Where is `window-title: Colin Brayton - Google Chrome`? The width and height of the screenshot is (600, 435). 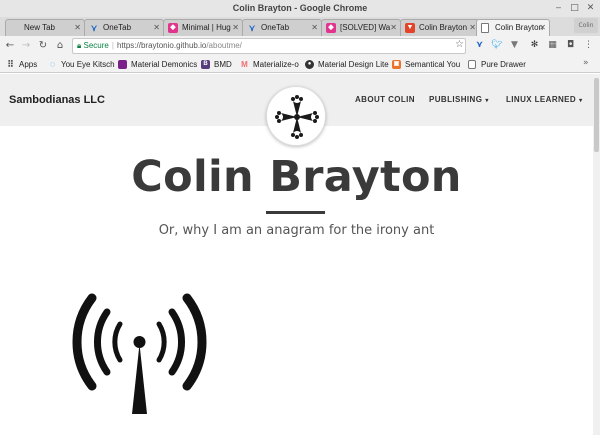
window-title: Colin Brayton - Google Chrome is located at coordinates (300, 8).